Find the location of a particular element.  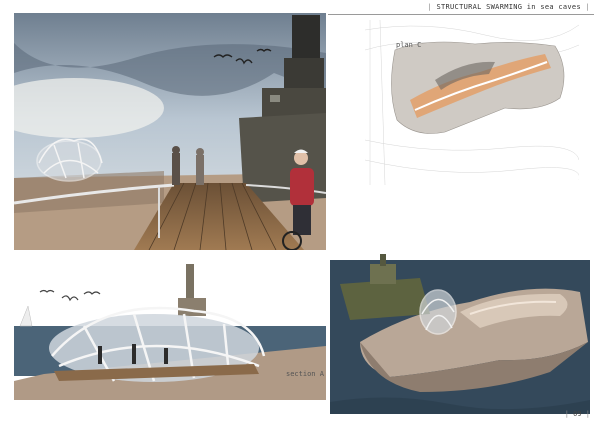

aerial-sky is located at coordinates (460, 251).